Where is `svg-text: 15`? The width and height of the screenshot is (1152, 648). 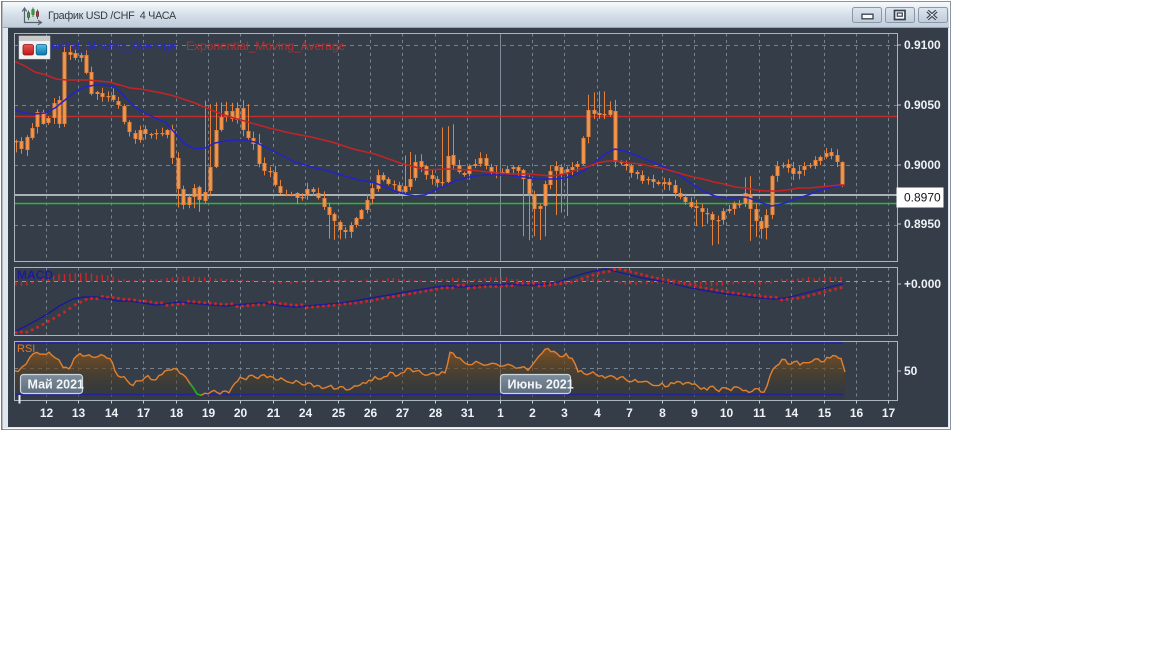 svg-text: 15 is located at coordinates (825, 413).